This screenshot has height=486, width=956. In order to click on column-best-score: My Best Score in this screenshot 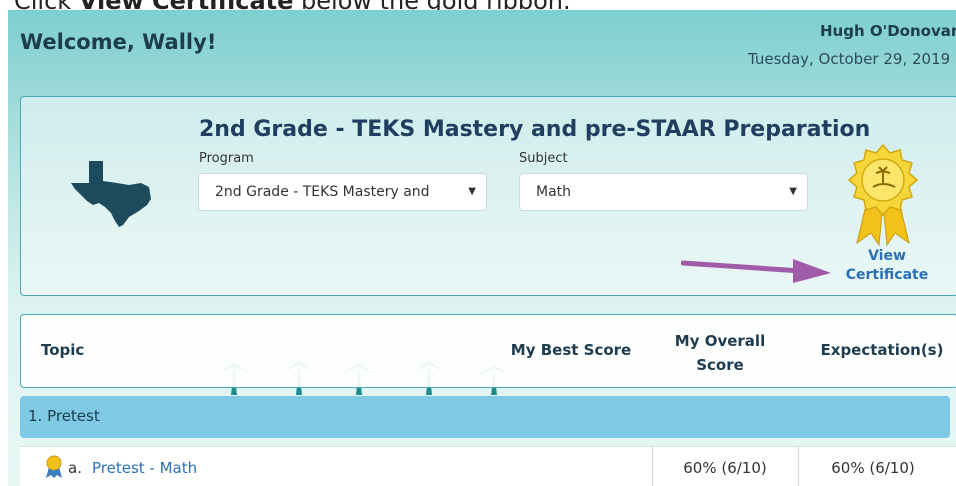, I will do `click(571, 350)`.